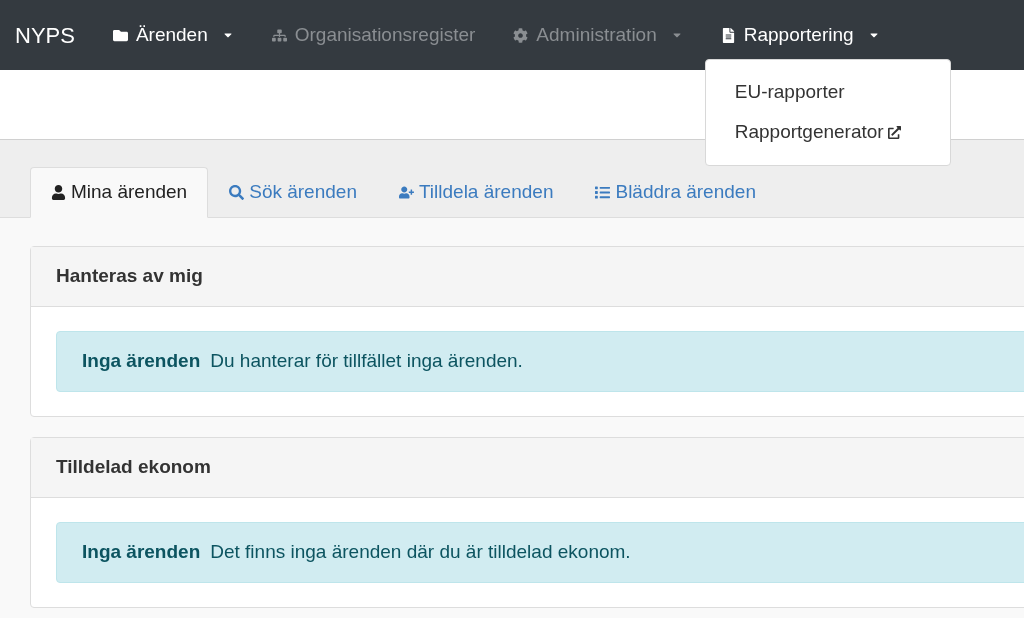 The height and width of the screenshot is (618, 1024). I want to click on search-icon, so click(237, 192).